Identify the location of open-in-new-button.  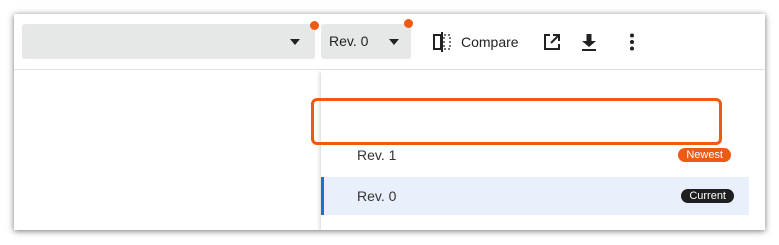
(552, 41).